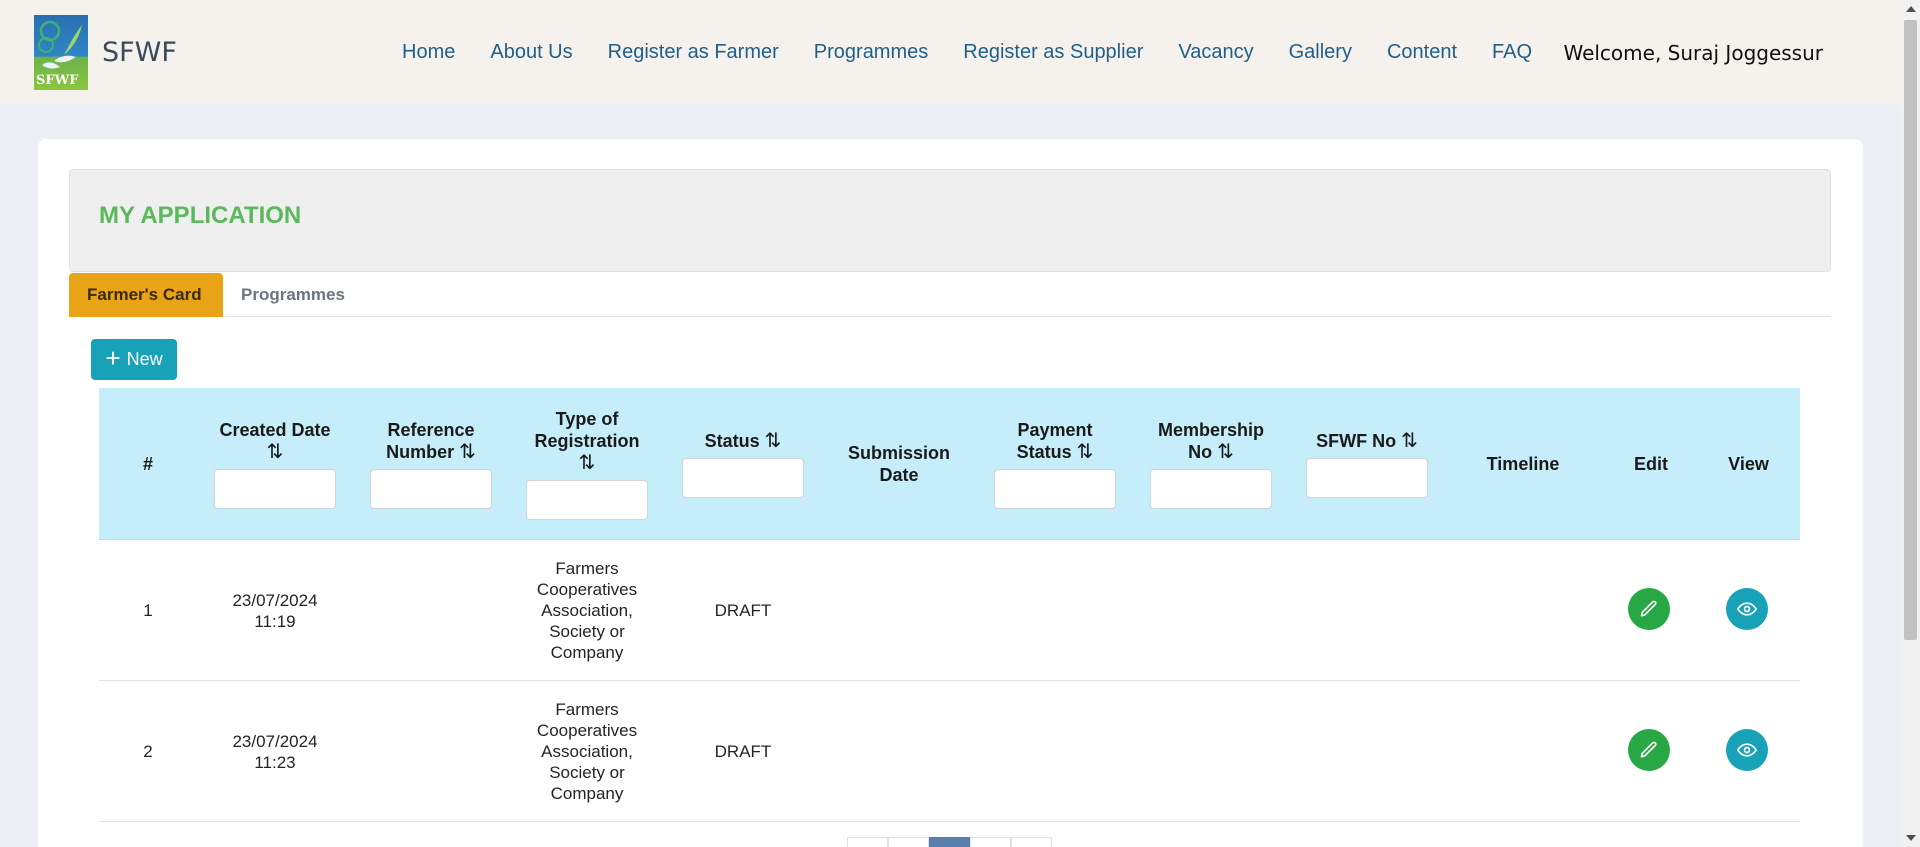 This screenshot has width=1920, height=847. Describe the element at coordinates (587, 430) in the screenshot. I see `header-label: Type of Registration` at that location.